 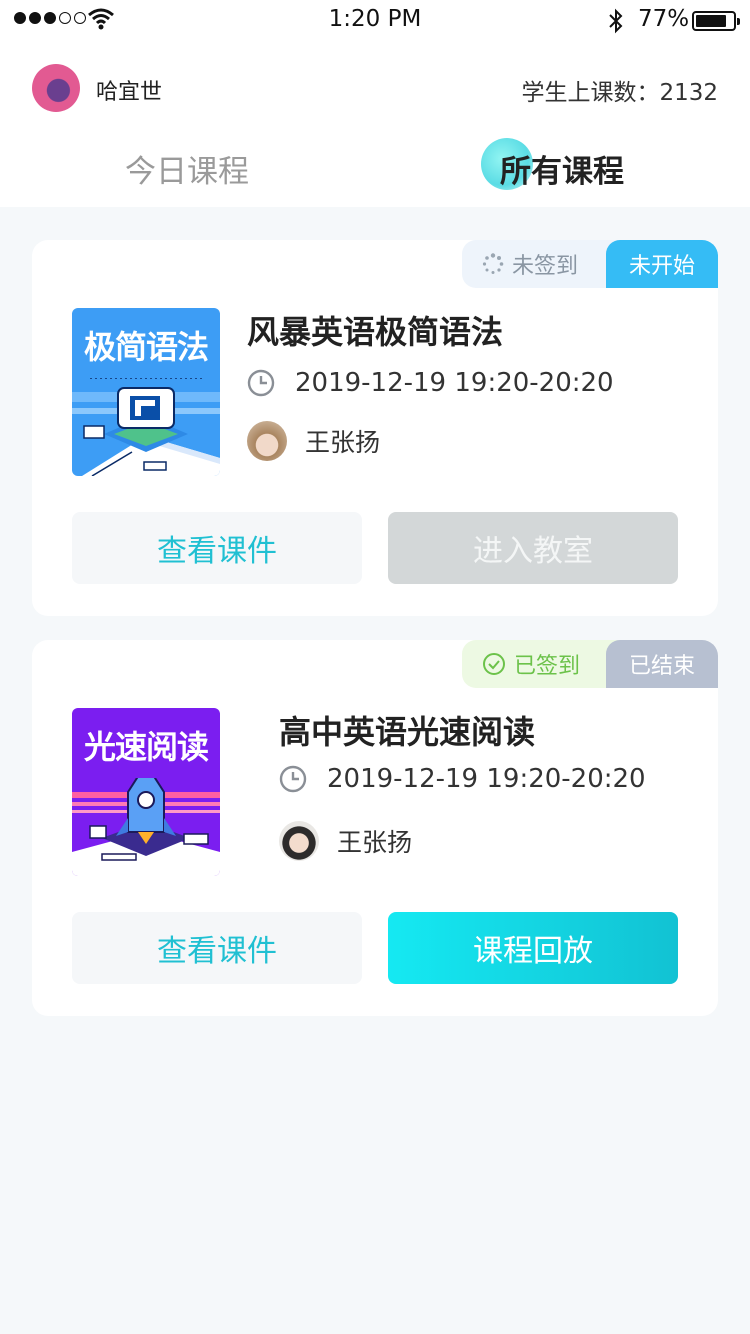 I want to click on grammar-illustration-icon, so click(x=146, y=427).